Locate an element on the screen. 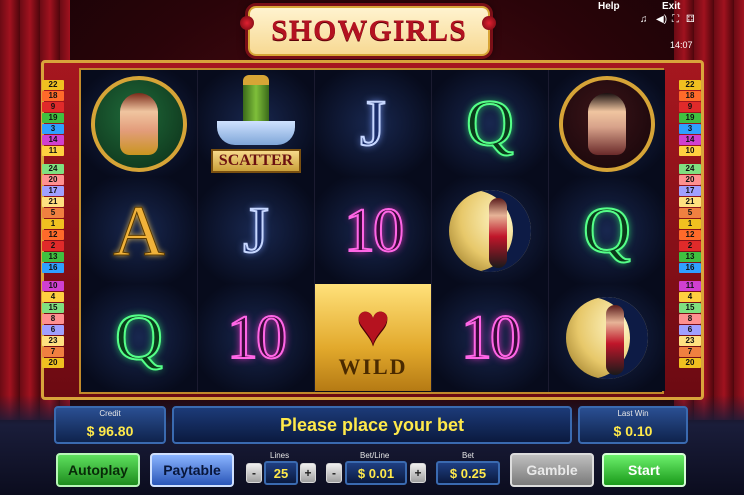 The image size is (744, 495). reel-4: Q 10 is located at coordinates (490, 231).